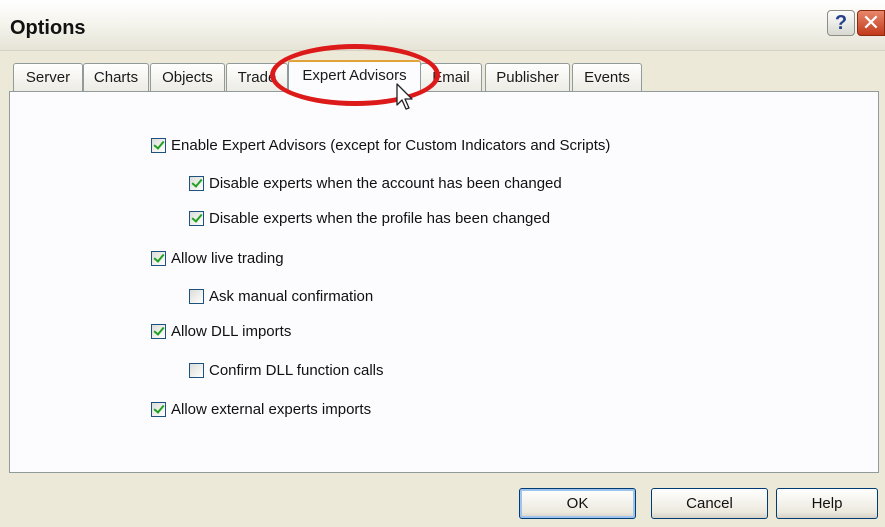  Describe the element at coordinates (451, 77) in the screenshot. I see `tab-email: Email` at that location.